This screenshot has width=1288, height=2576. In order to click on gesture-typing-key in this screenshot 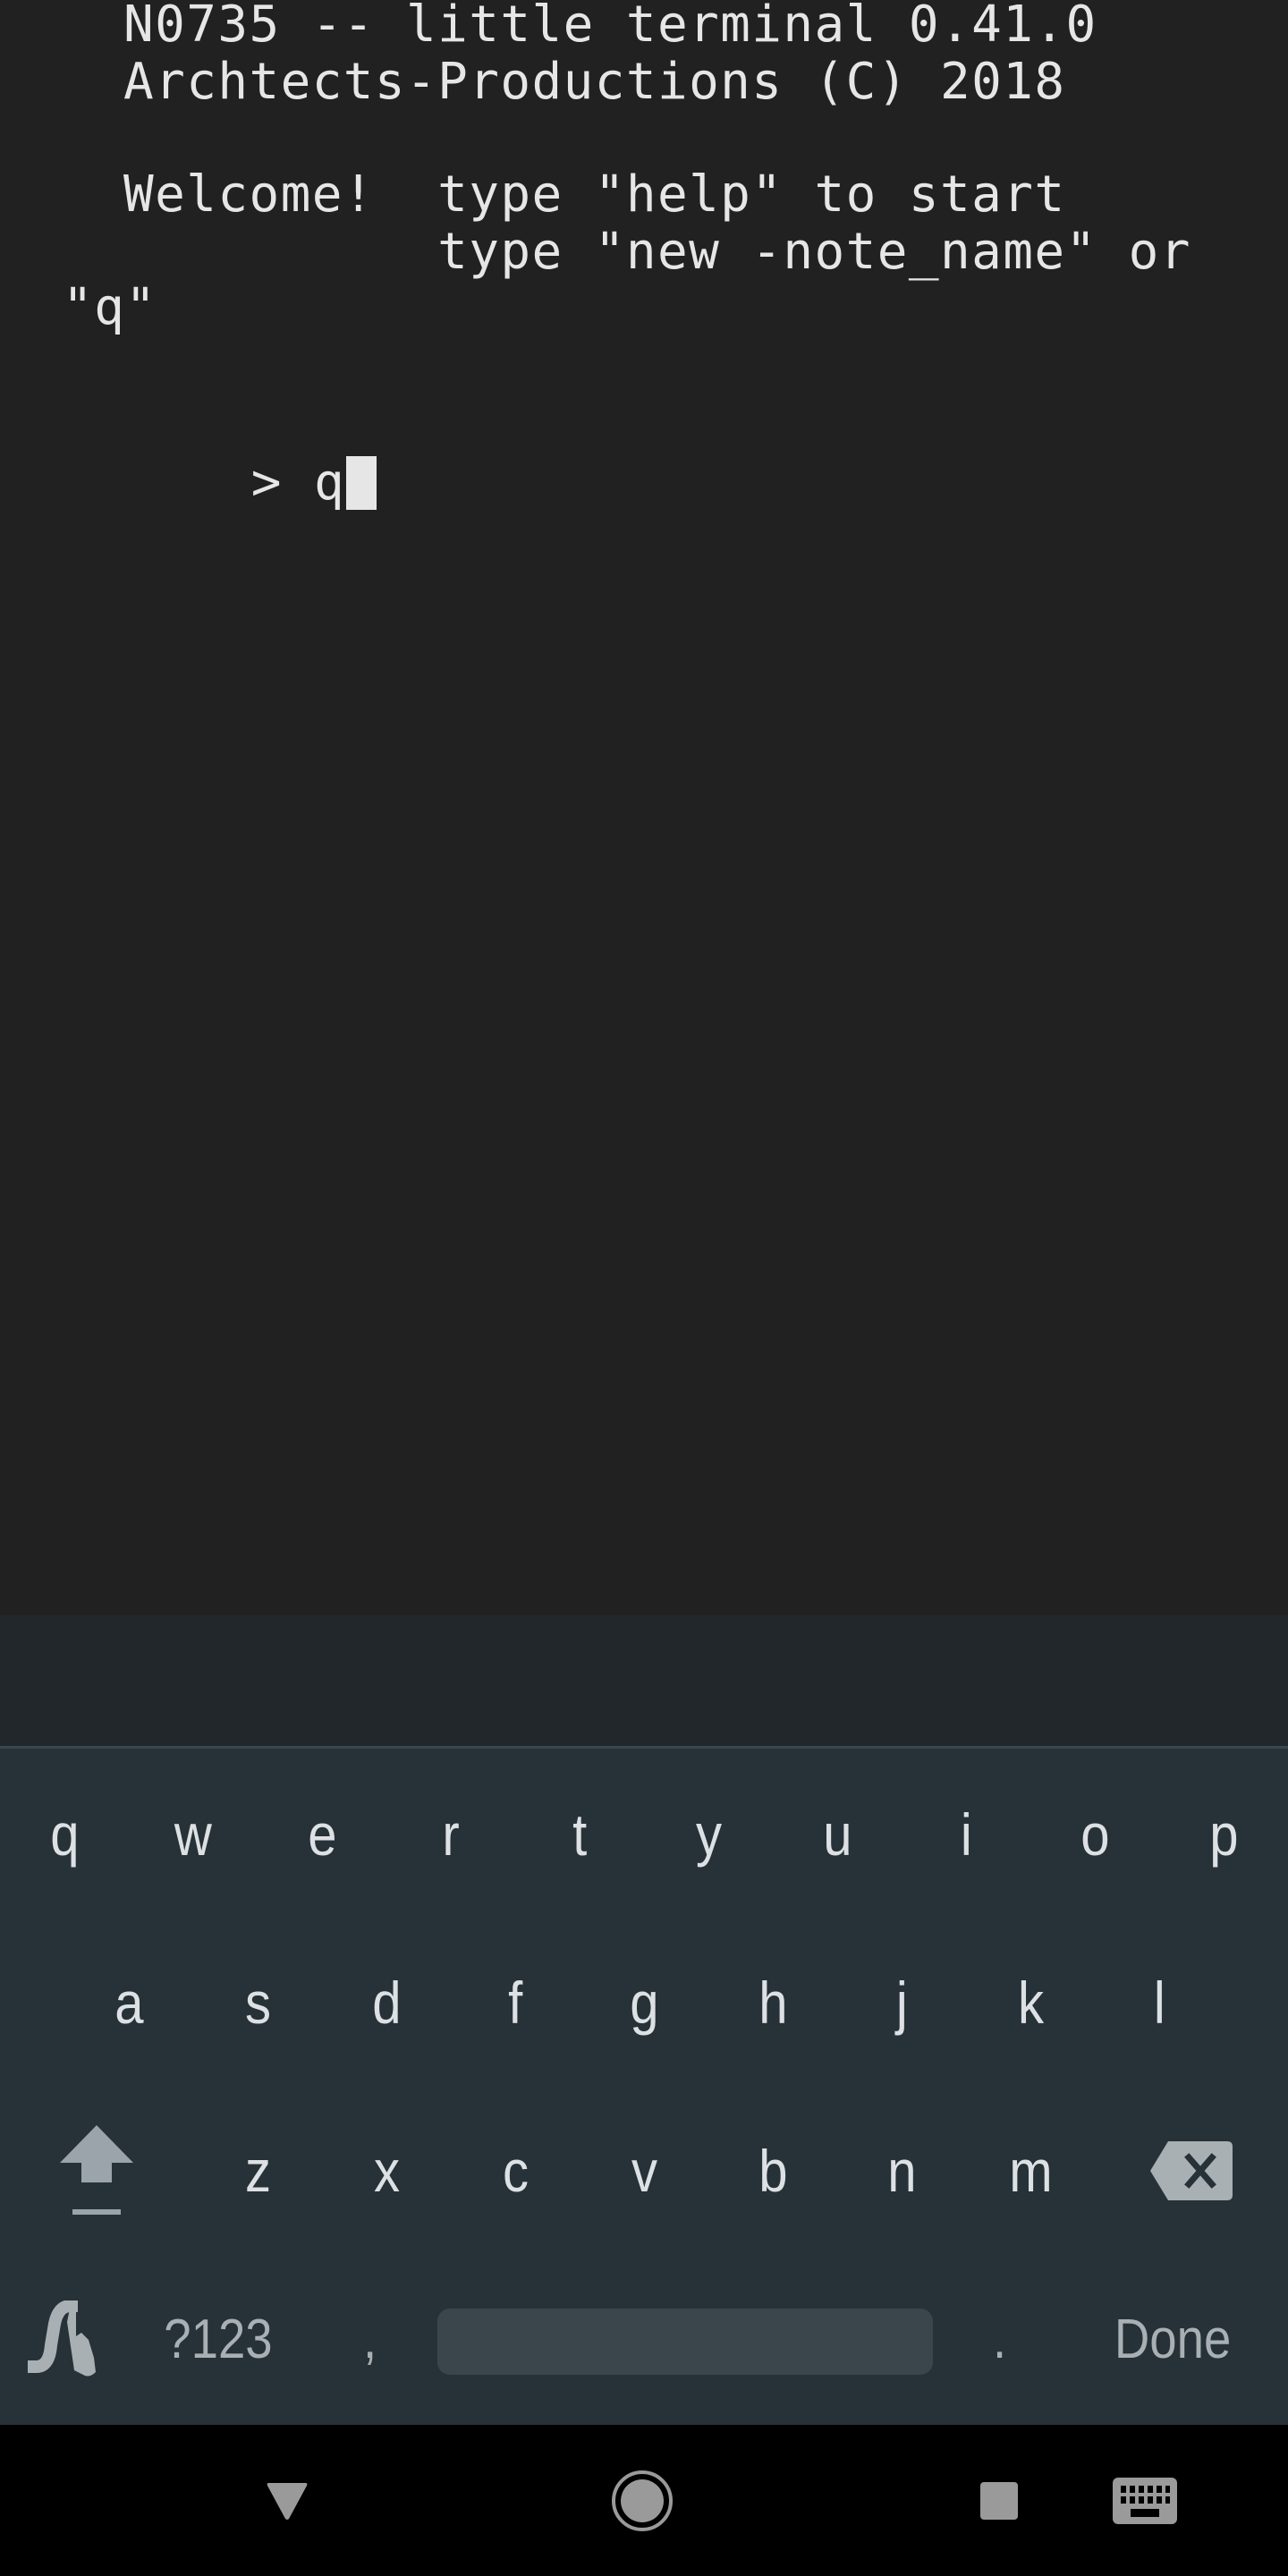, I will do `click(64, 2339)`.